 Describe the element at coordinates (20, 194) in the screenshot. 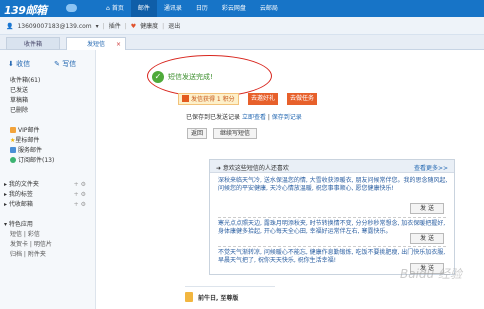

I see `group-label: 我的标签` at that location.